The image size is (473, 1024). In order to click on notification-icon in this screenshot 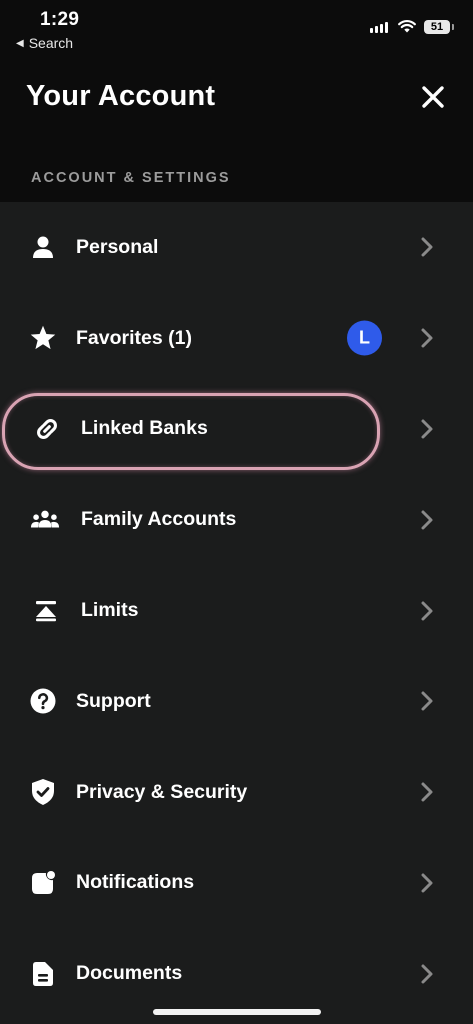, I will do `click(43, 883)`.